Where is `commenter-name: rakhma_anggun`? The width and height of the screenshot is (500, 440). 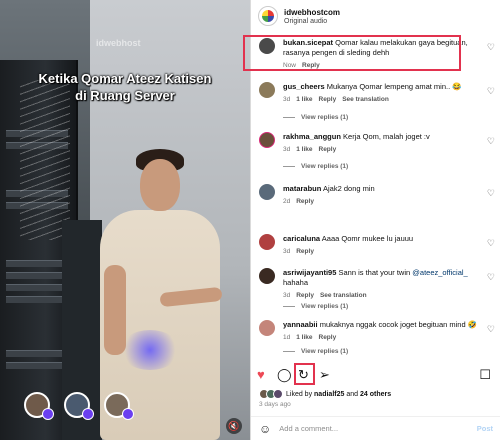 commenter-name: rakhma_anggun is located at coordinates (312, 136).